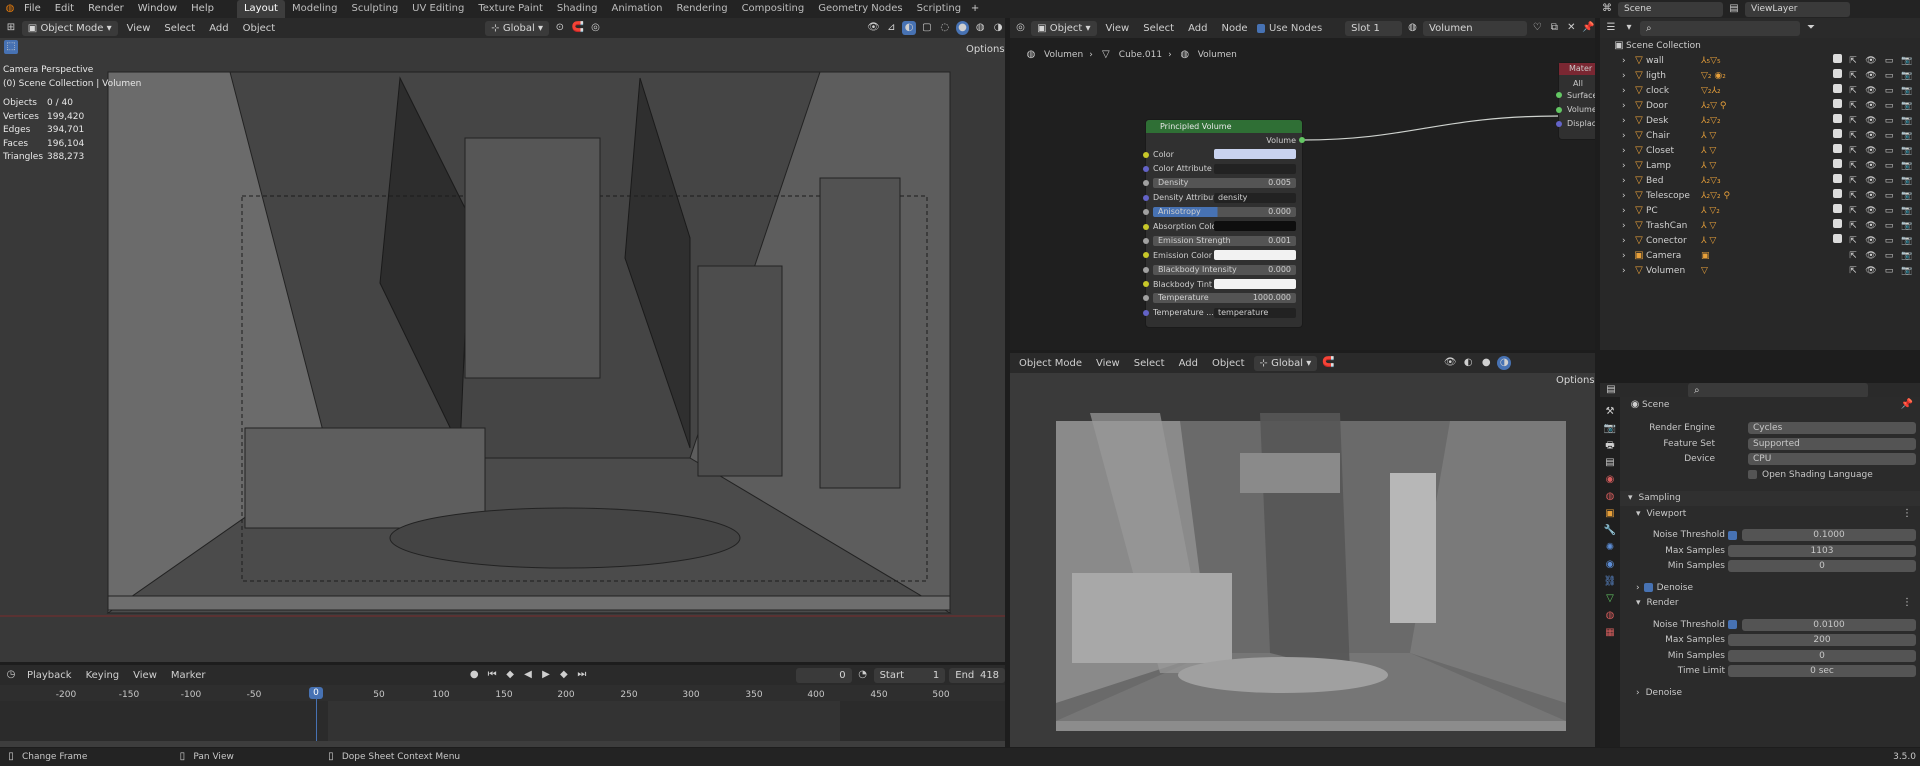  I want to click on outliner-item: › ▽ wall ⅄₅▽₅ ⇱ 👁 ▭ 📷, so click(1760, 60).